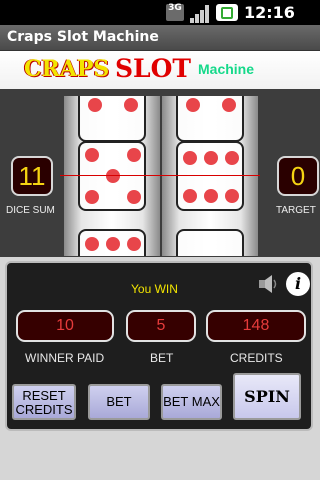  What do you see at coordinates (153, 68) in the screenshot?
I see `banner-slot: SLOT` at bounding box center [153, 68].